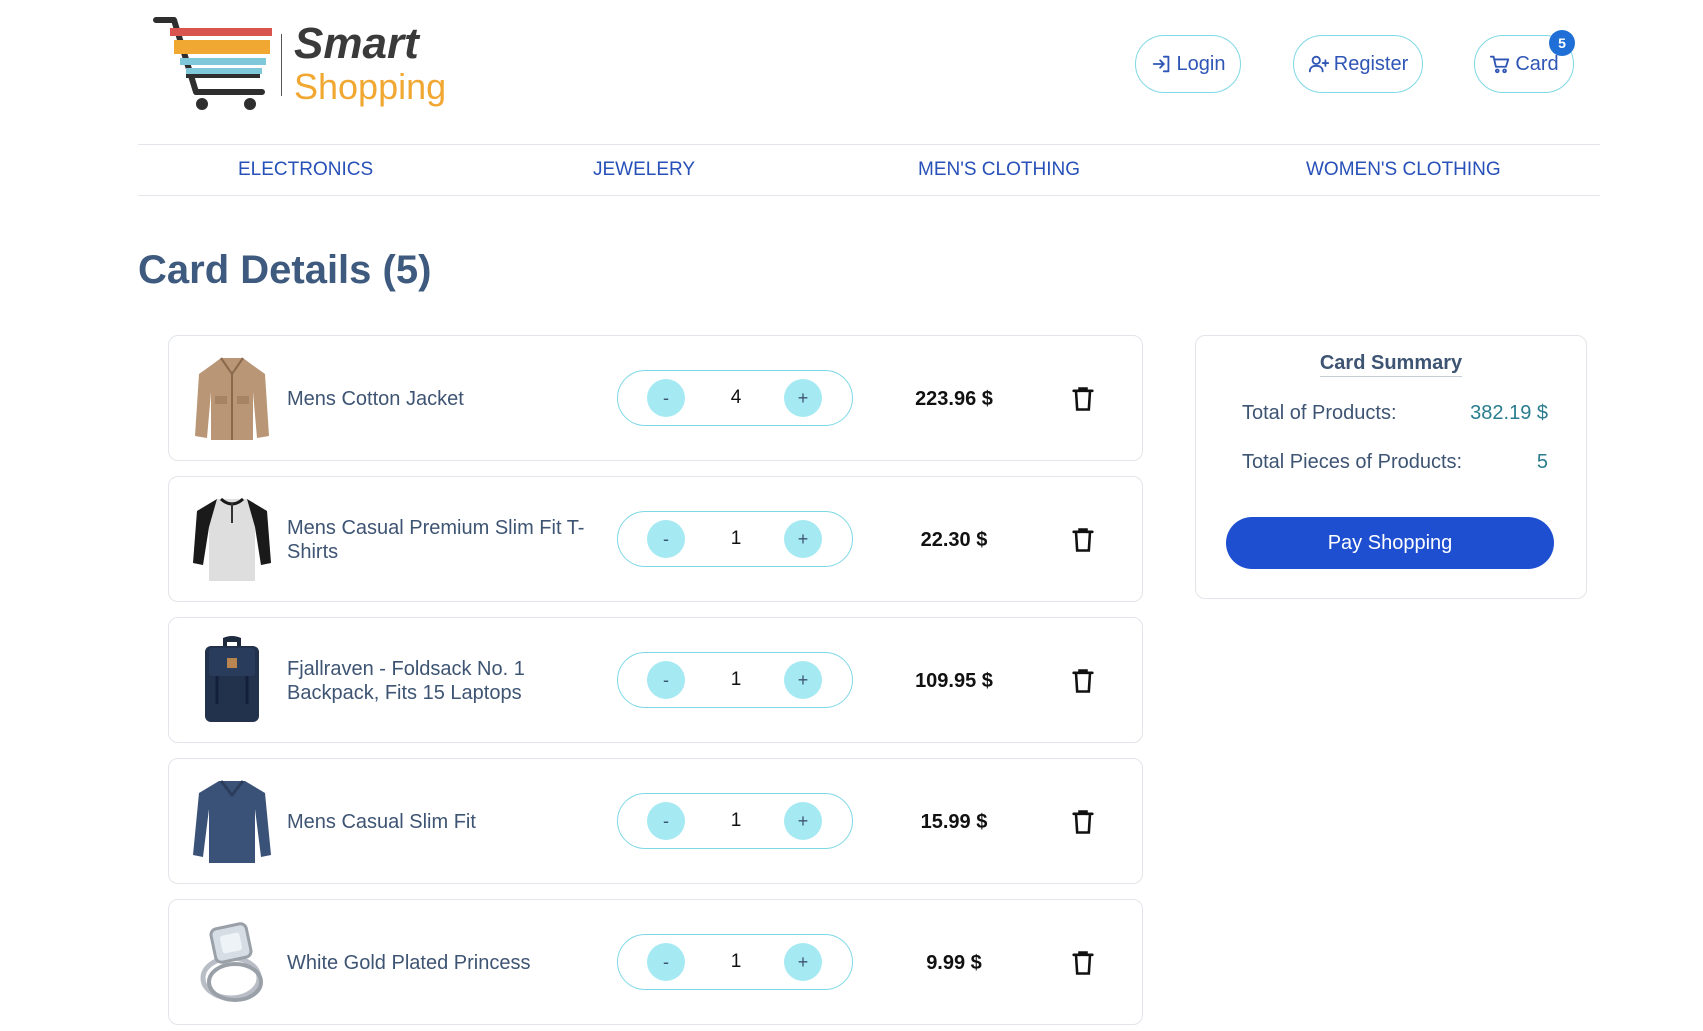  What do you see at coordinates (285, 270) in the screenshot?
I see `page-title: Card Details (5)` at bounding box center [285, 270].